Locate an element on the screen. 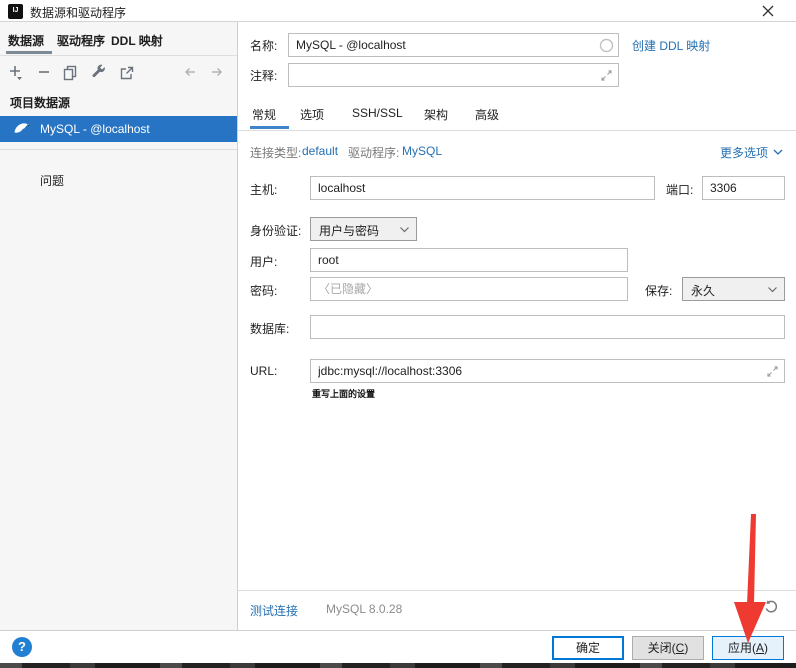 This screenshot has height=668, width=796. port-input is located at coordinates (743, 188).